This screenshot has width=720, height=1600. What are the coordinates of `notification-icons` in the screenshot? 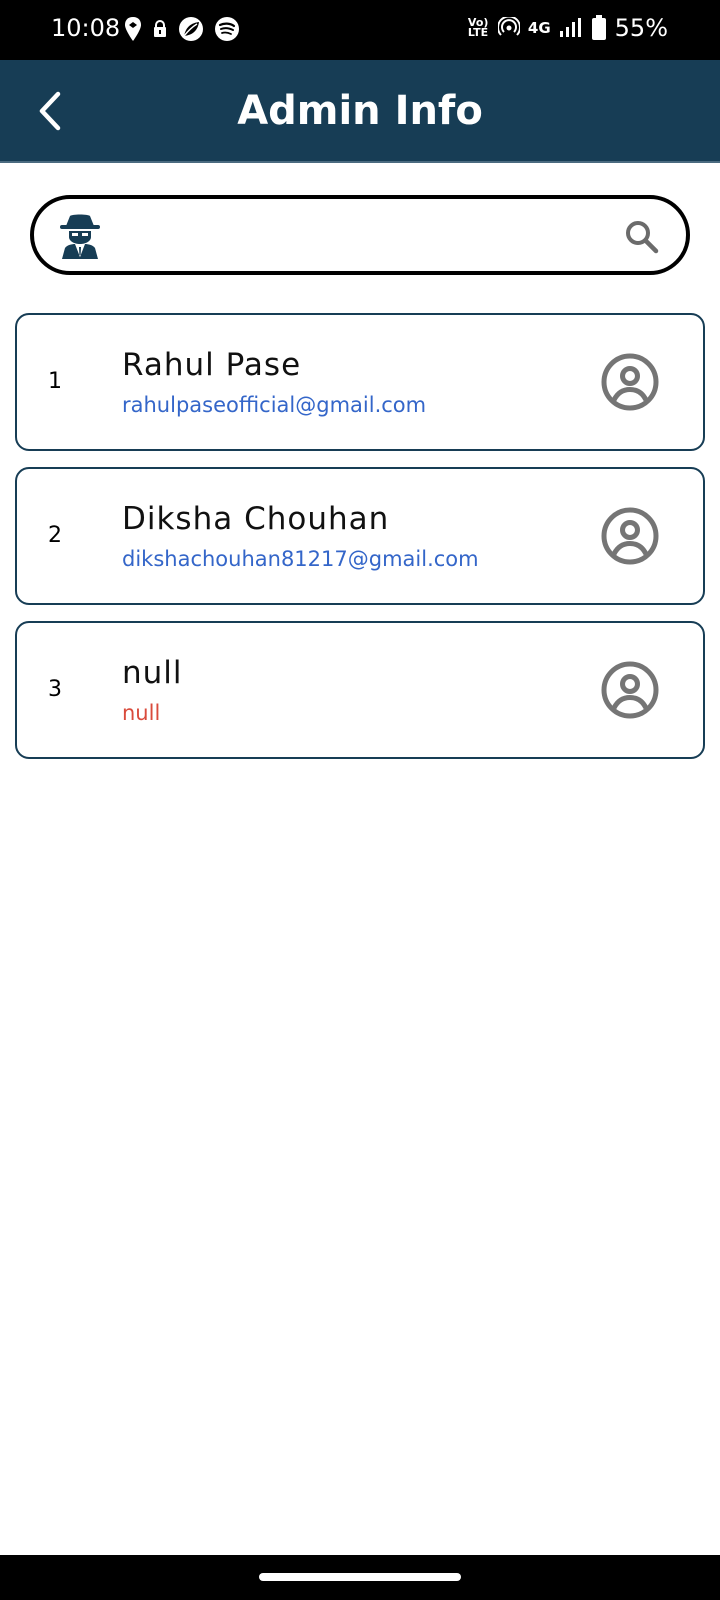 It's located at (182, 29).